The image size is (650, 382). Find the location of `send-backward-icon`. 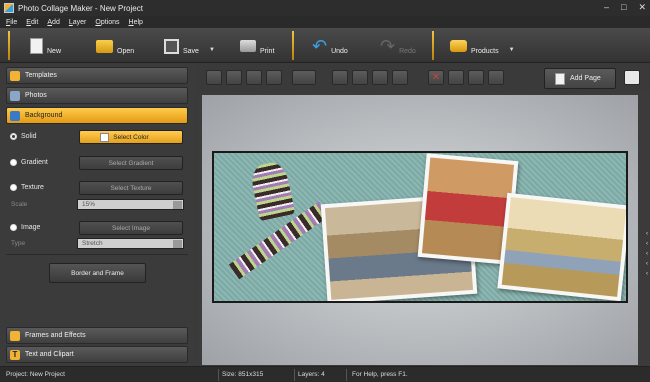

send-backward-icon is located at coordinates (254, 77).